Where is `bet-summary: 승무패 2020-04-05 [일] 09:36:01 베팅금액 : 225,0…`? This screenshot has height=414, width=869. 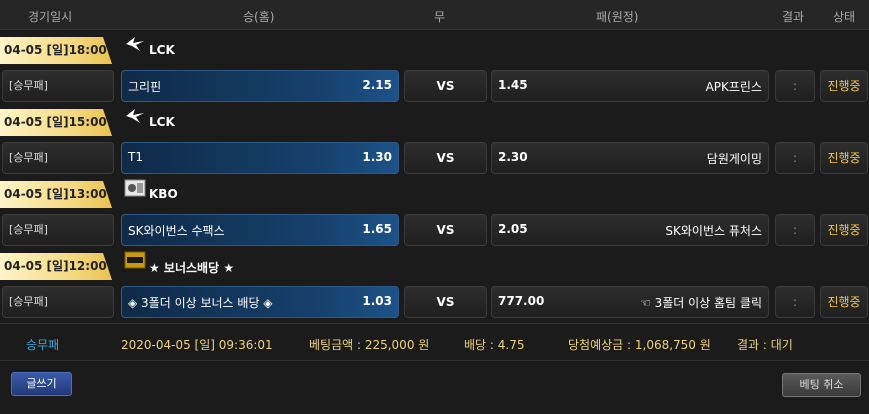
bet-summary: 승무패 2020-04-05 [일] 09:36:01 베팅금액 : 225,0… is located at coordinates (434, 342).